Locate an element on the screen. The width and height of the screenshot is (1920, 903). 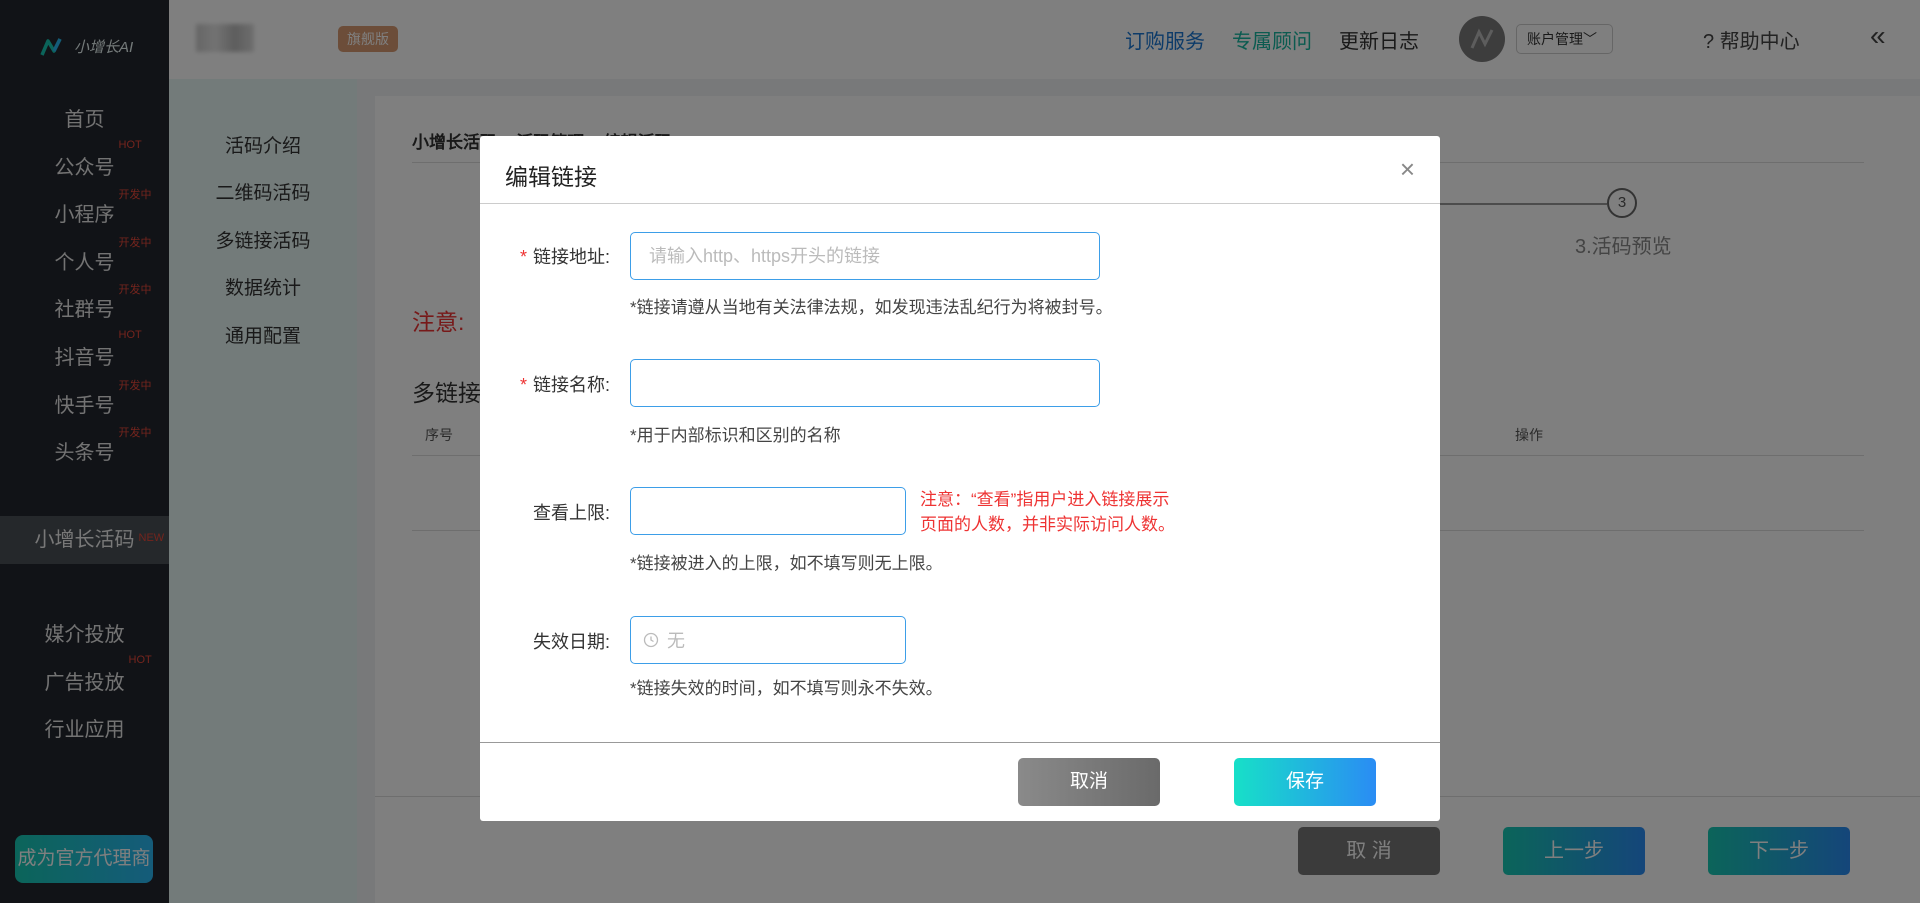
limit-hint: *链接被进入的上限，如不填写则无上限。 is located at coordinates (786, 563).